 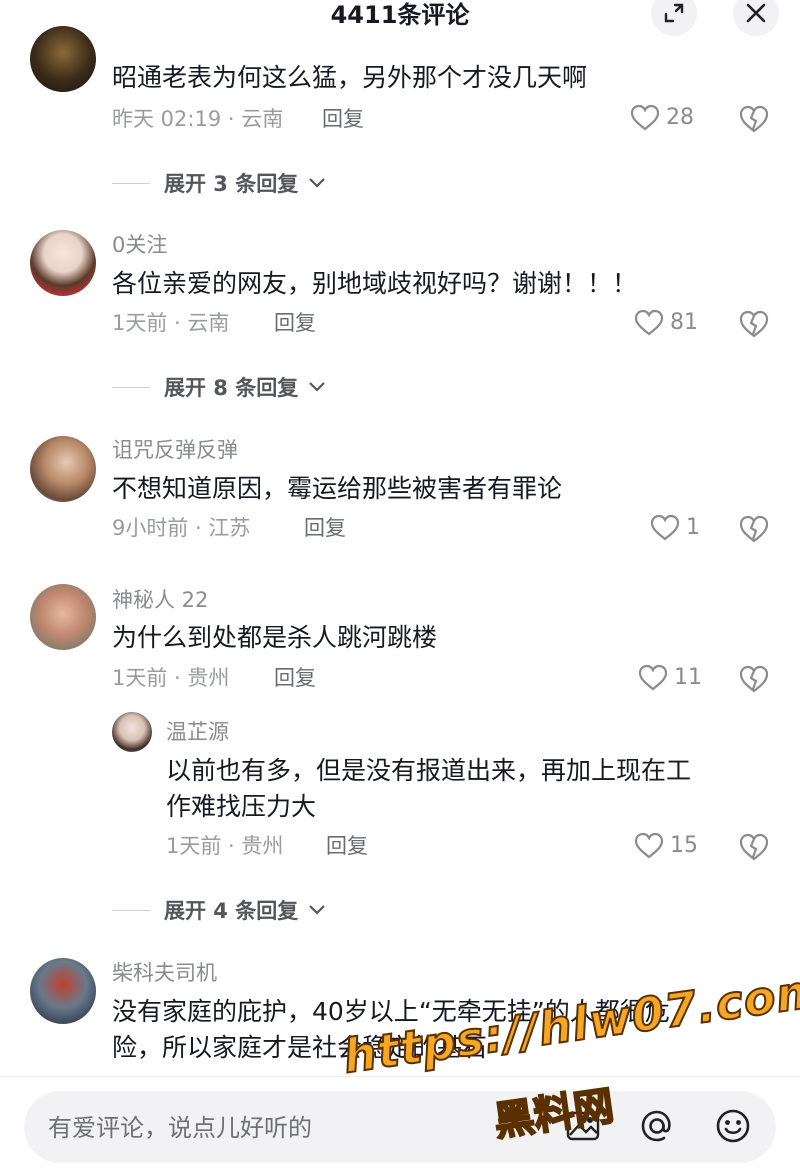 What do you see at coordinates (180, 1128) in the screenshot?
I see `comment-input-placeholder: 有爱评论，说点儿好听的` at bounding box center [180, 1128].